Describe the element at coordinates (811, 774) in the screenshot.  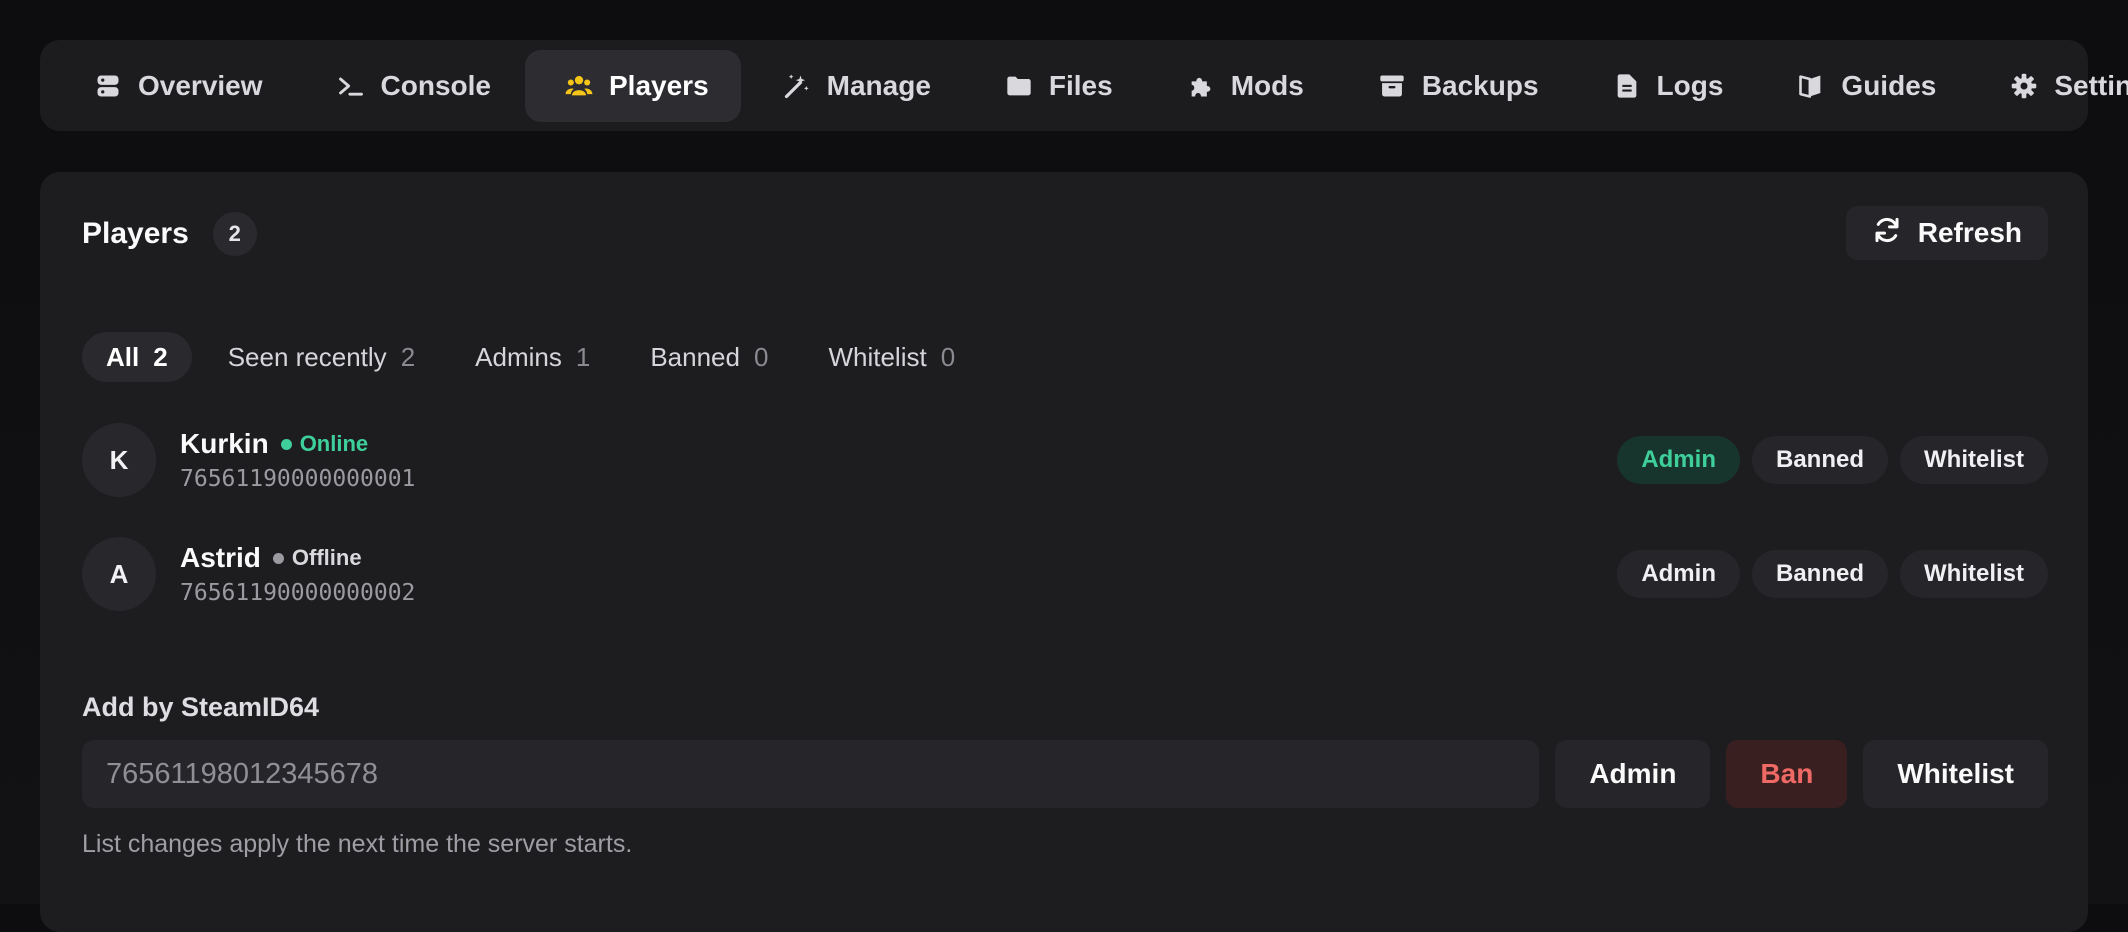
I see `steamid-input` at that location.